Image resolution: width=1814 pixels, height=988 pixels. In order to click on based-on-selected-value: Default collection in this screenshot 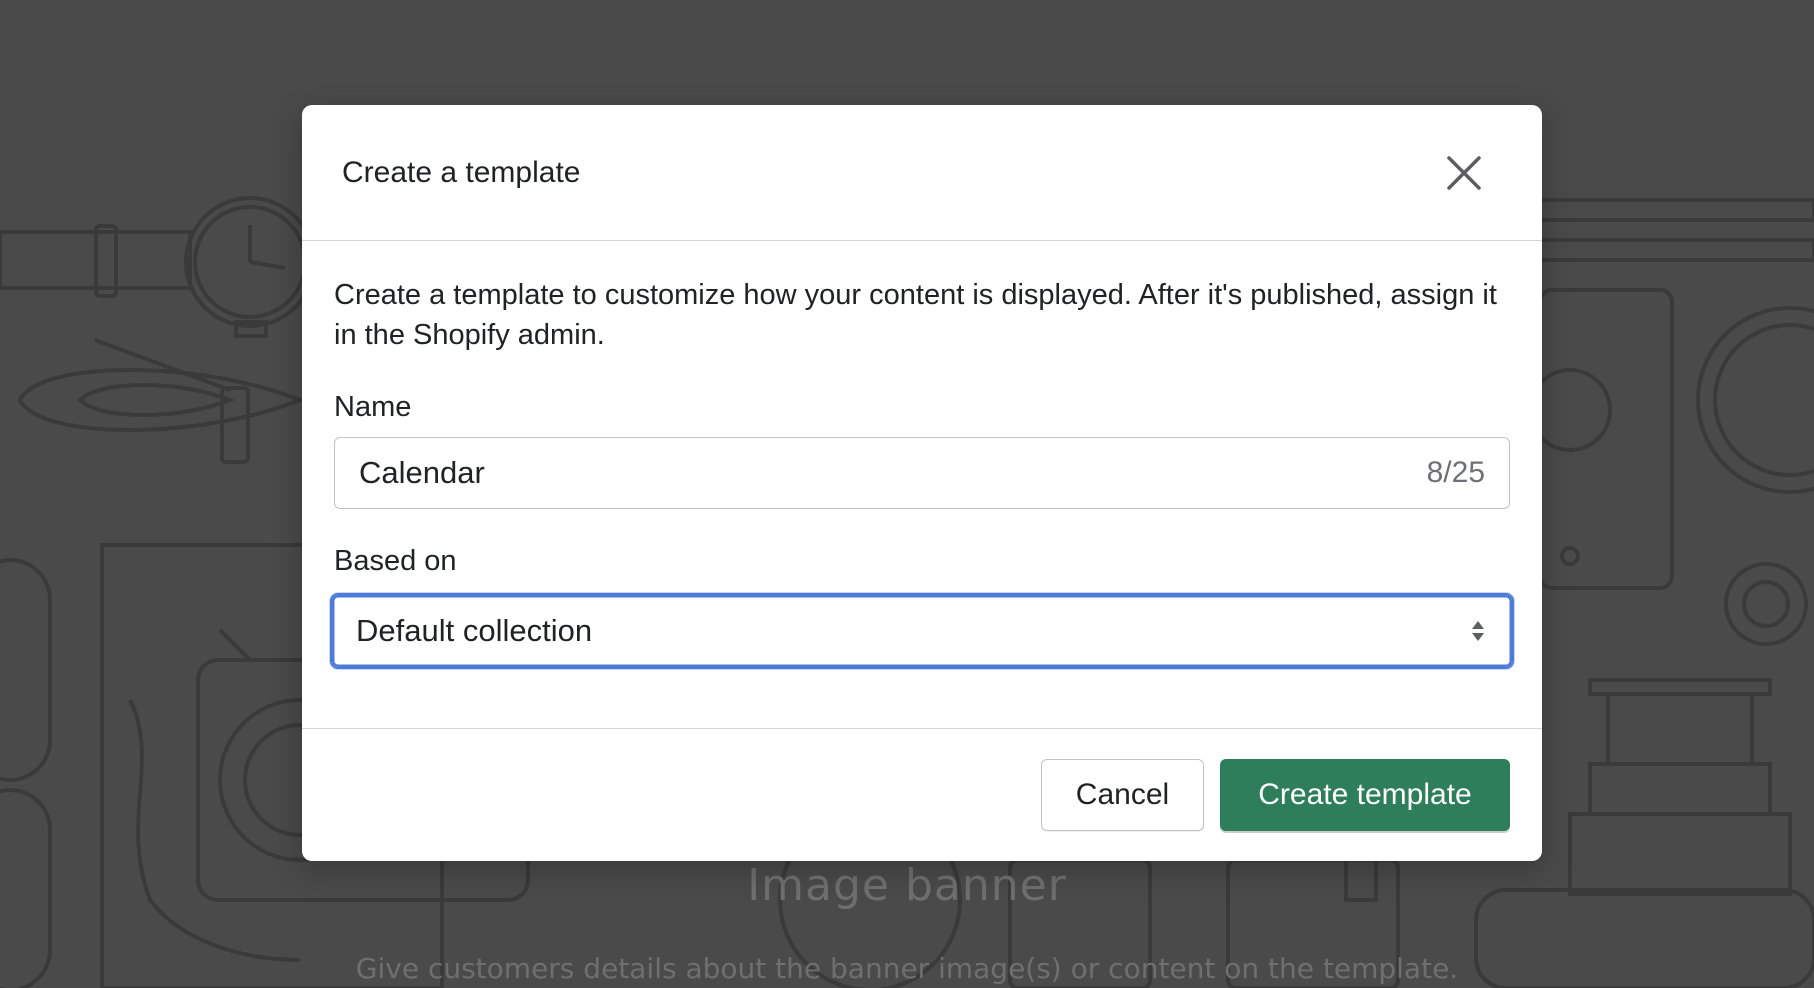, I will do `click(474, 630)`.